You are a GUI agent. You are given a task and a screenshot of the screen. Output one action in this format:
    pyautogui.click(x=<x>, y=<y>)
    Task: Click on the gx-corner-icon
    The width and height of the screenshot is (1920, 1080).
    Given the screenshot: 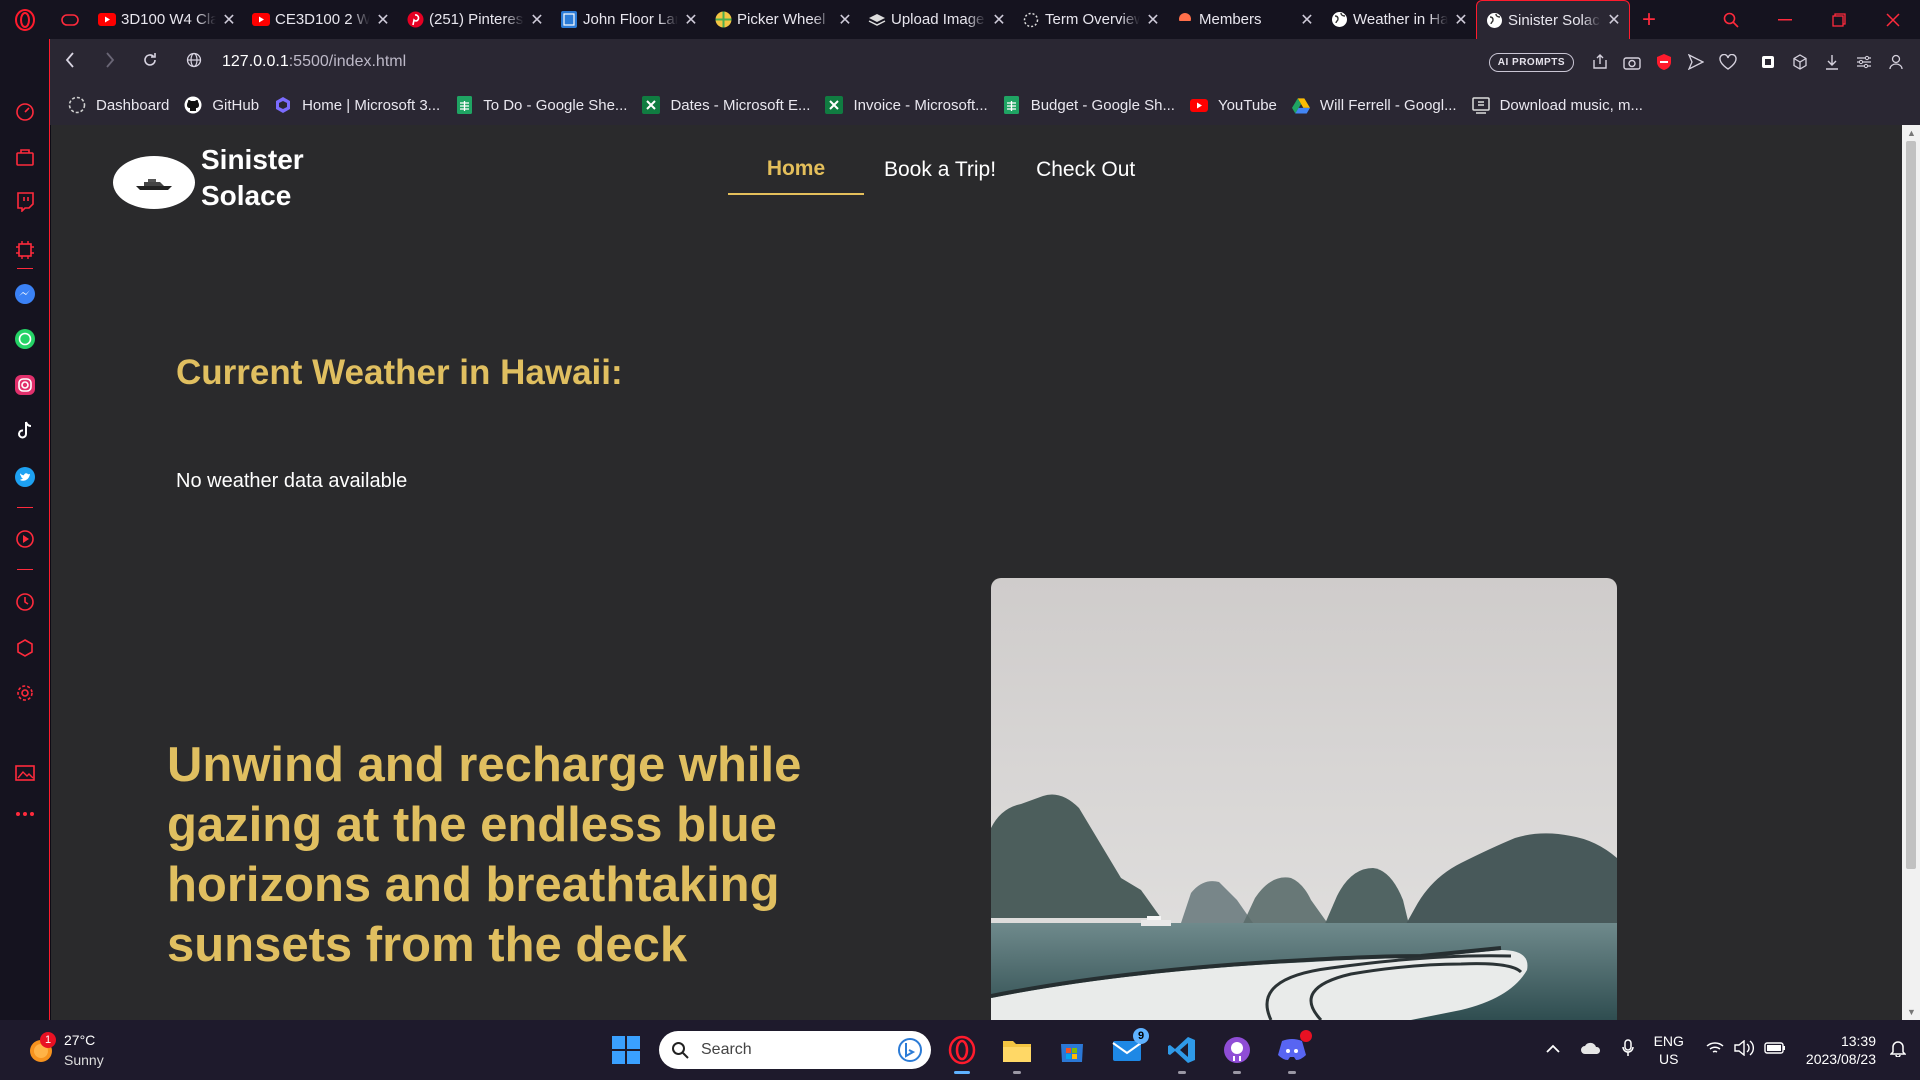 What is the action you would take?
    pyautogui.click(x=25, y=157)
    